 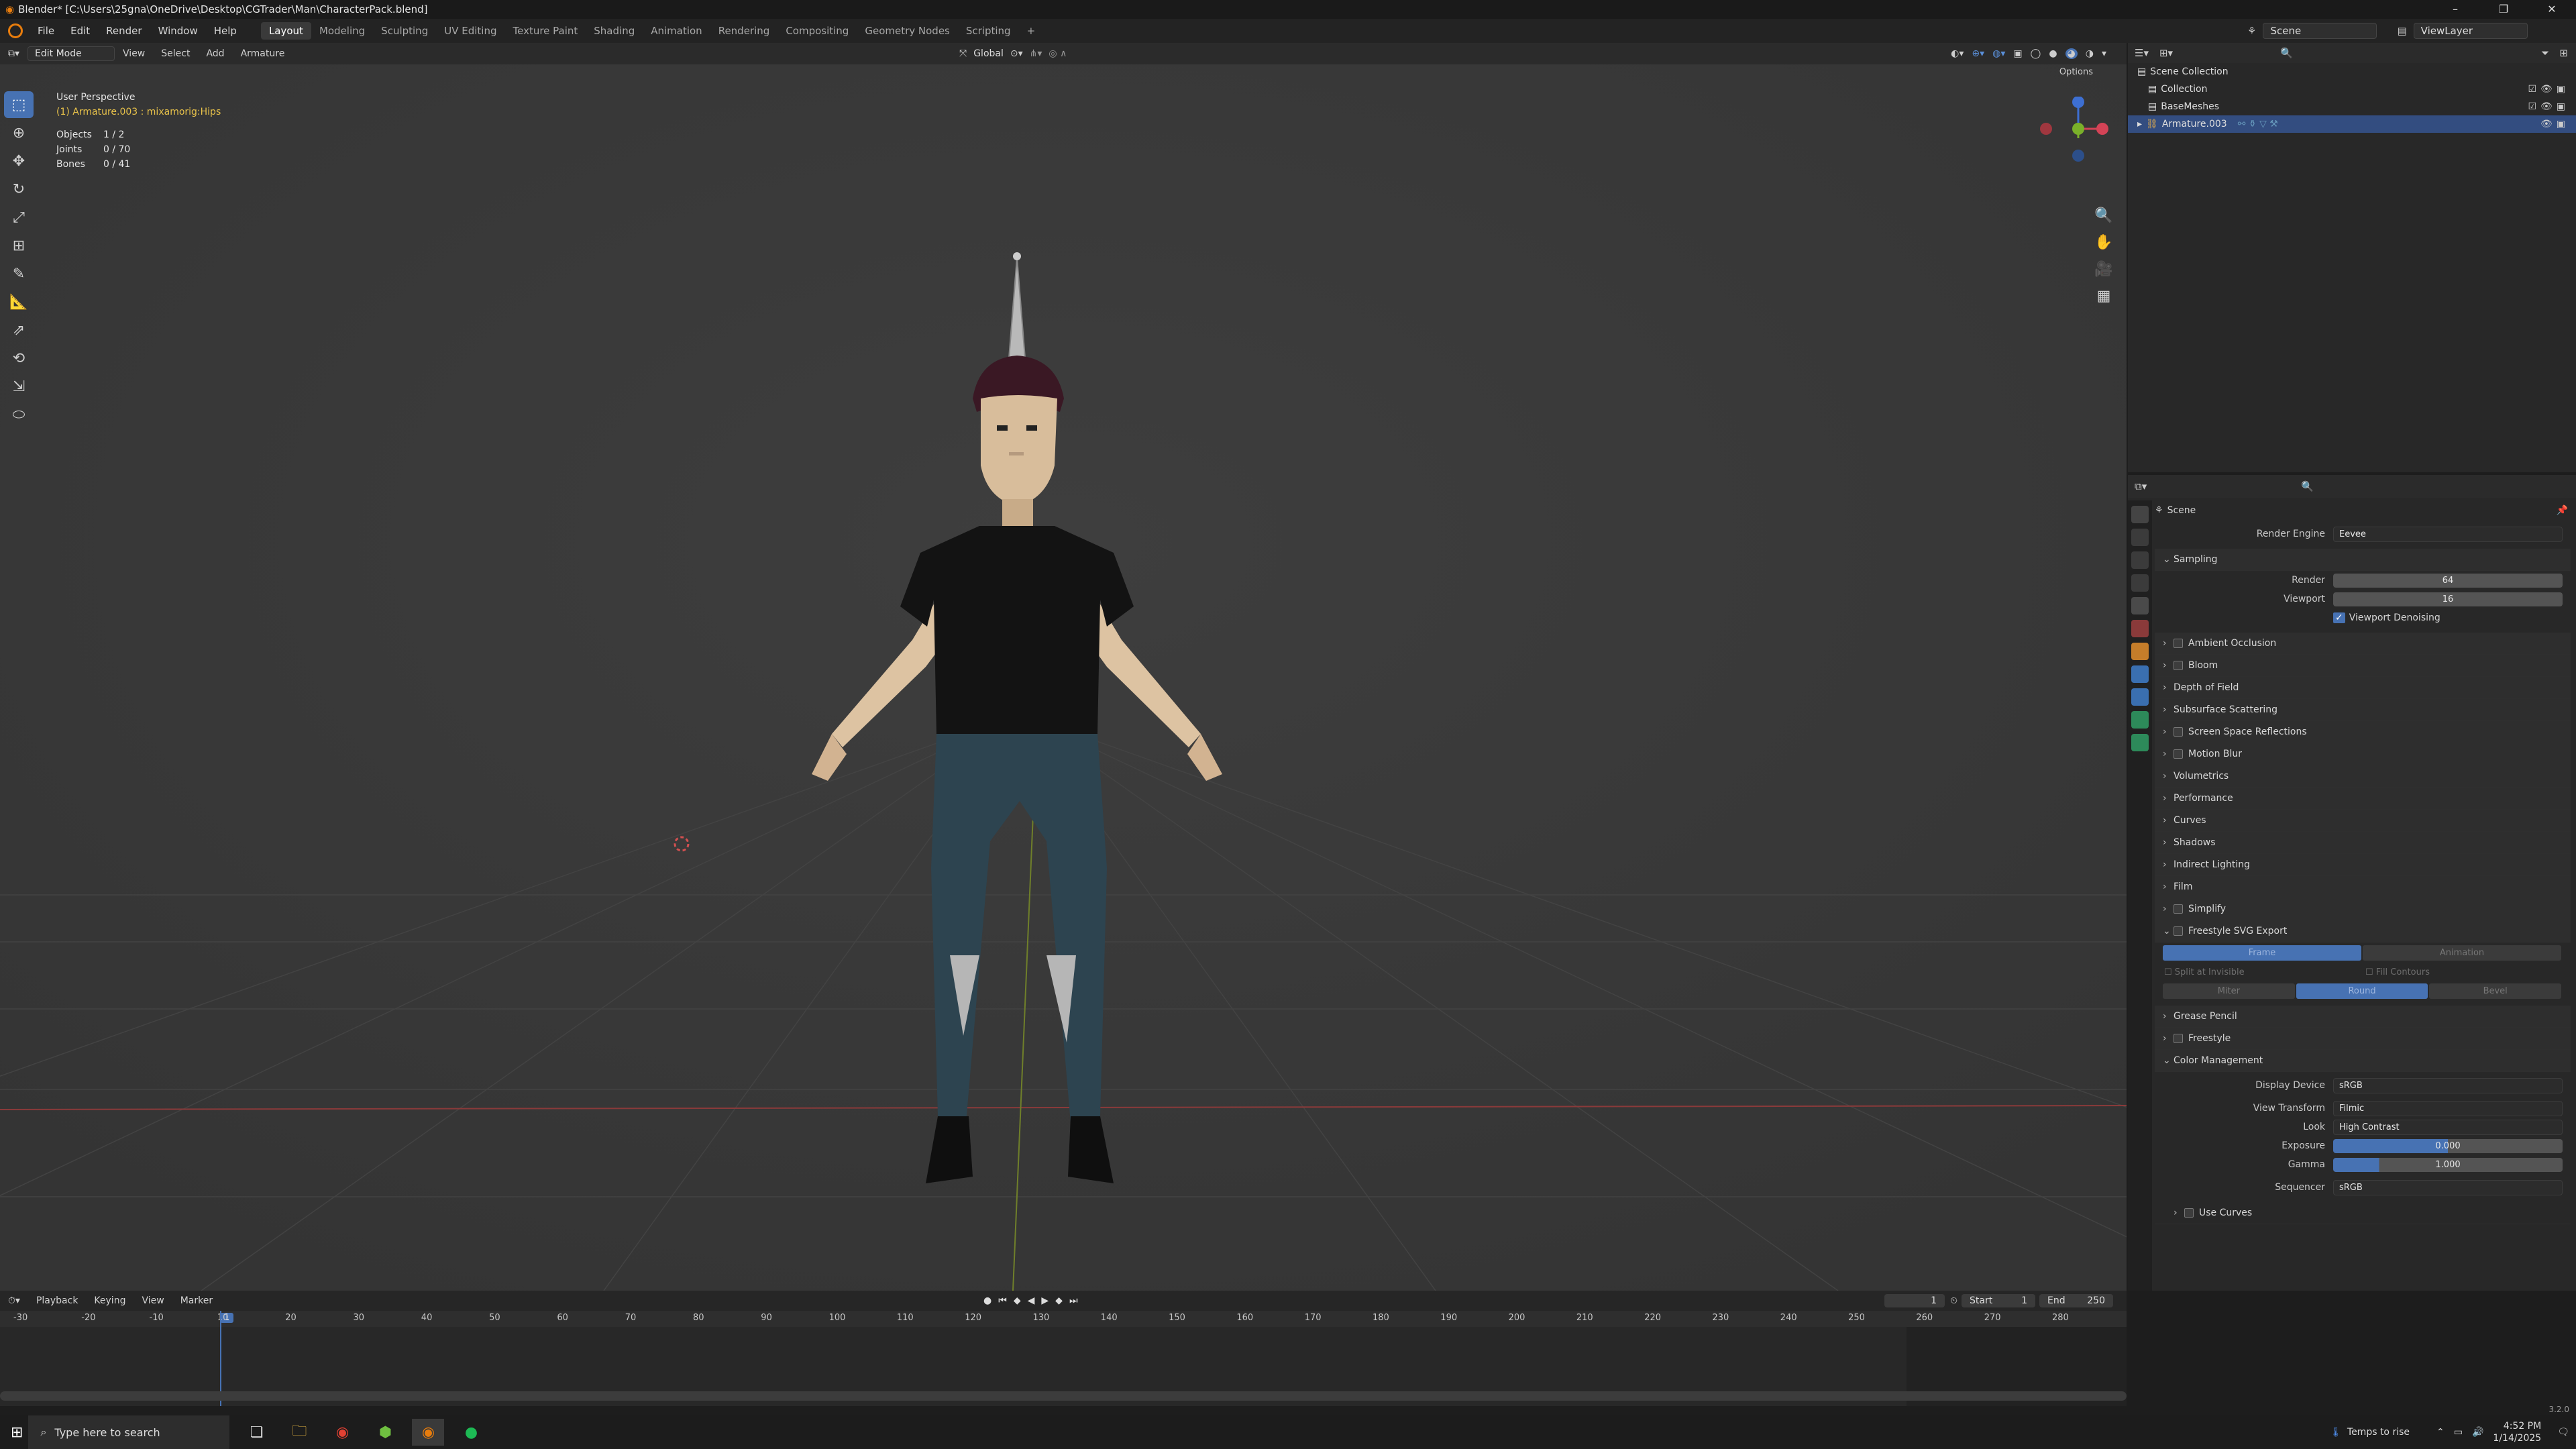 I want to click on shading-material-icon: ◕, so click(x=2071, y=53).